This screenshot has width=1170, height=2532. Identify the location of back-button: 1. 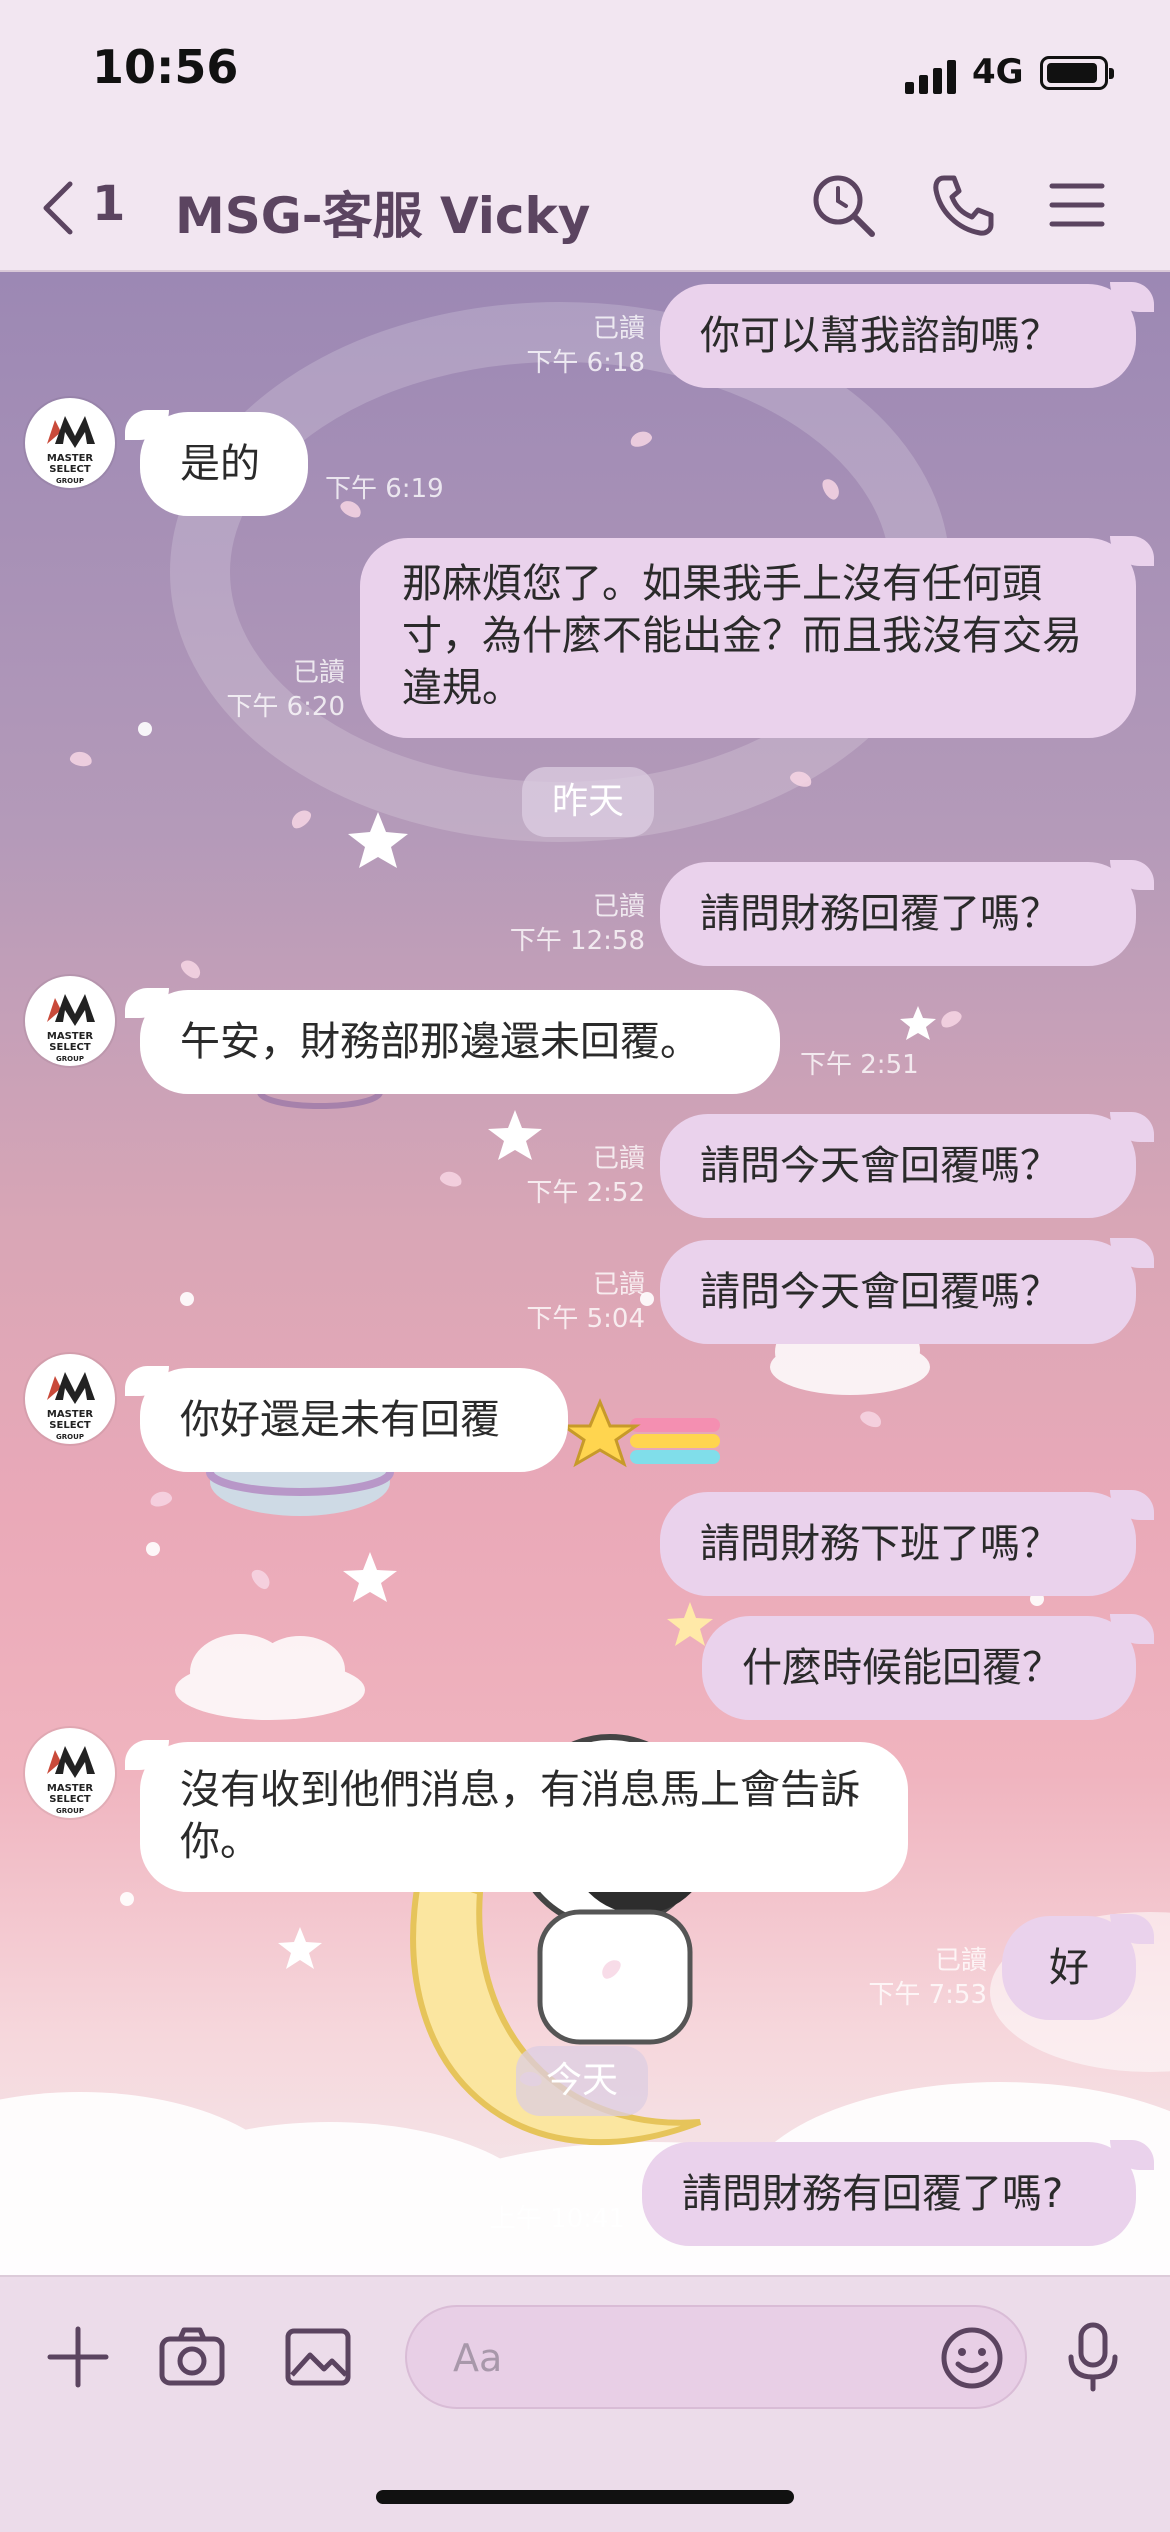
(85, 206).